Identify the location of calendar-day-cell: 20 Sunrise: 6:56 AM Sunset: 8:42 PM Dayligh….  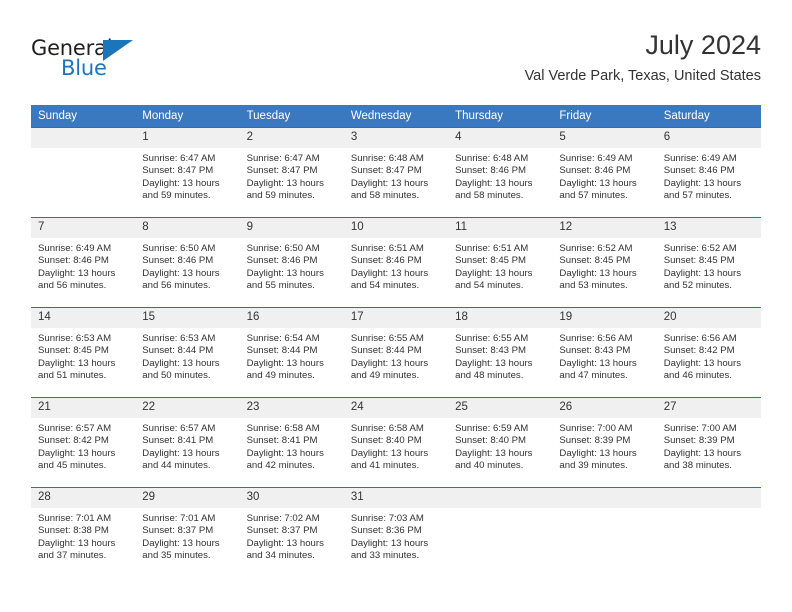
(708, 352).